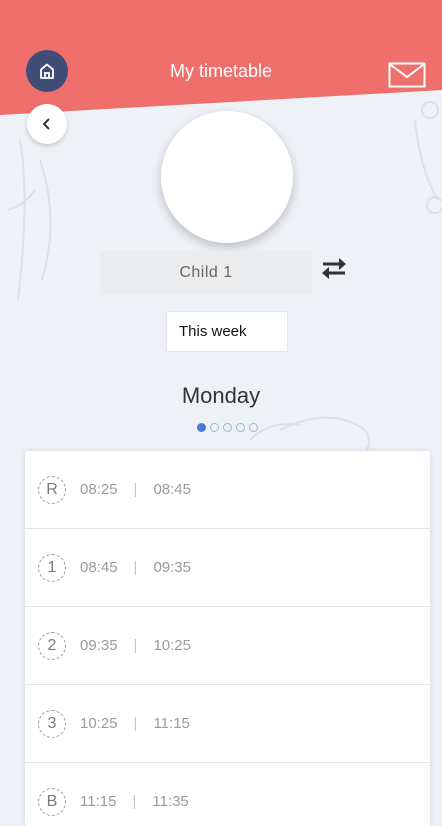 This screenshot has width=442, height=826. Describe the element at coordinates (99, 645) in the screenshot. I see `start-time: 09:35` at that location.